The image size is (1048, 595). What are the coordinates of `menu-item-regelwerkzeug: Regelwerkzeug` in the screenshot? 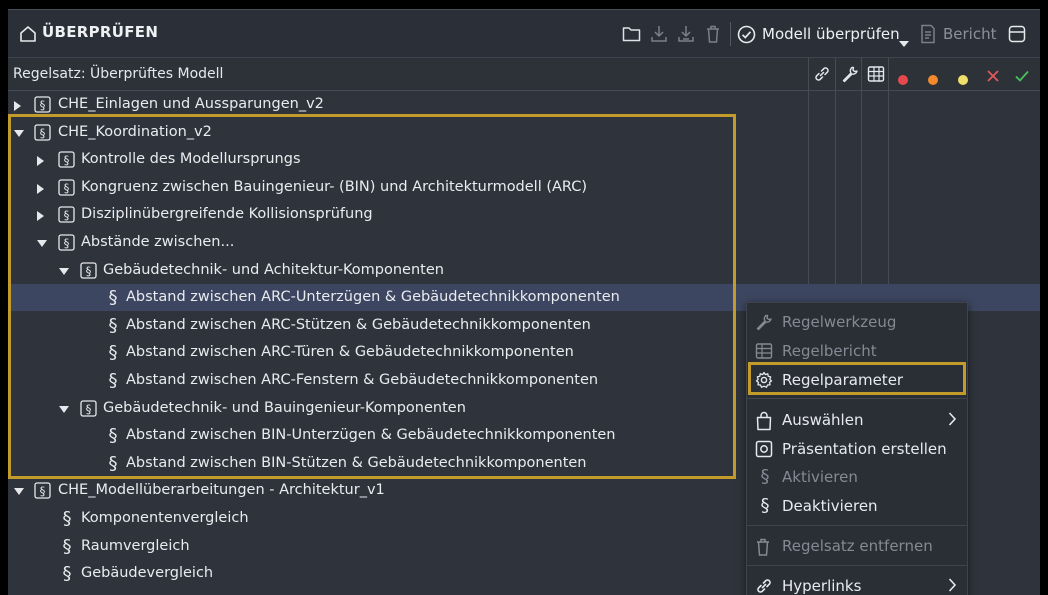 It's located at (857, 321).